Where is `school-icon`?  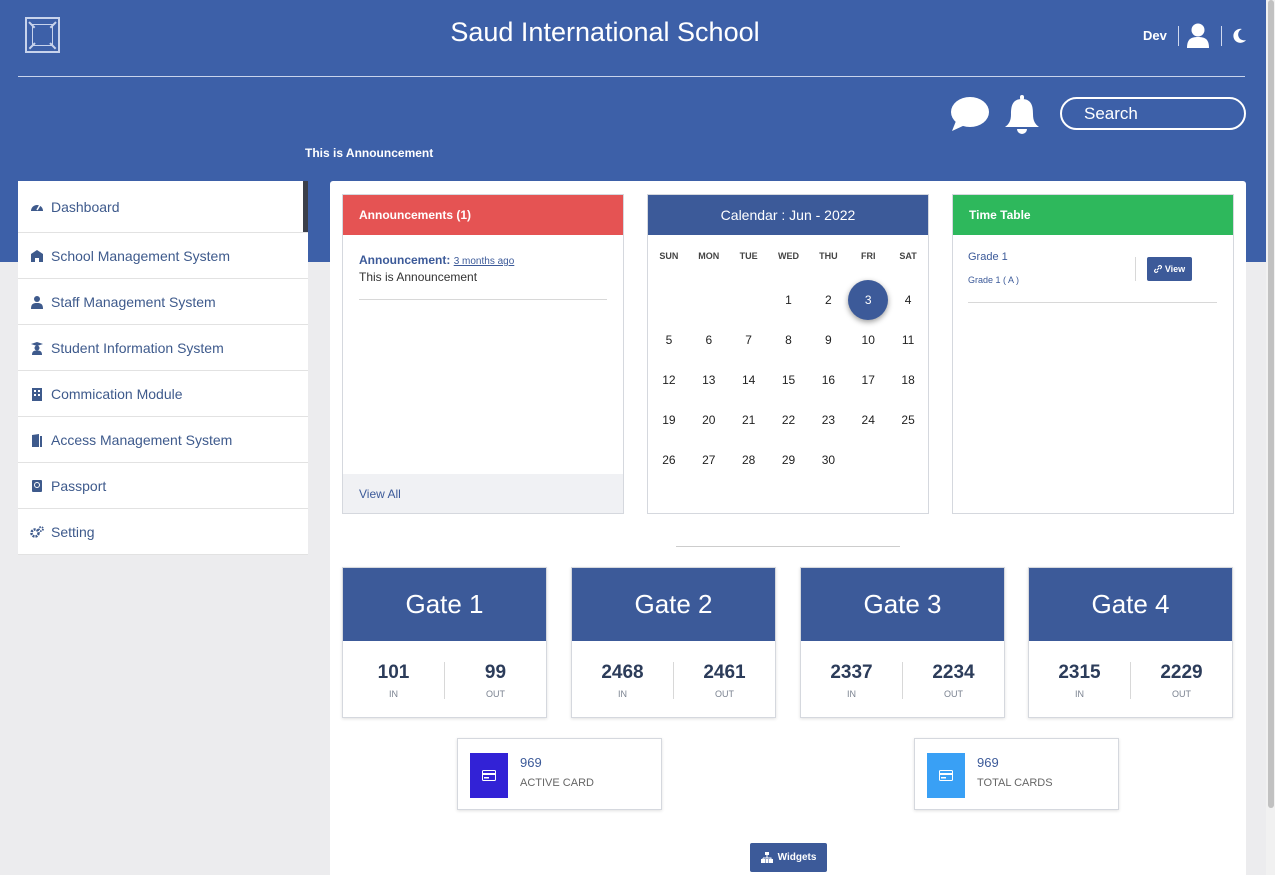 school-icon is located at coordinates (37, 255).